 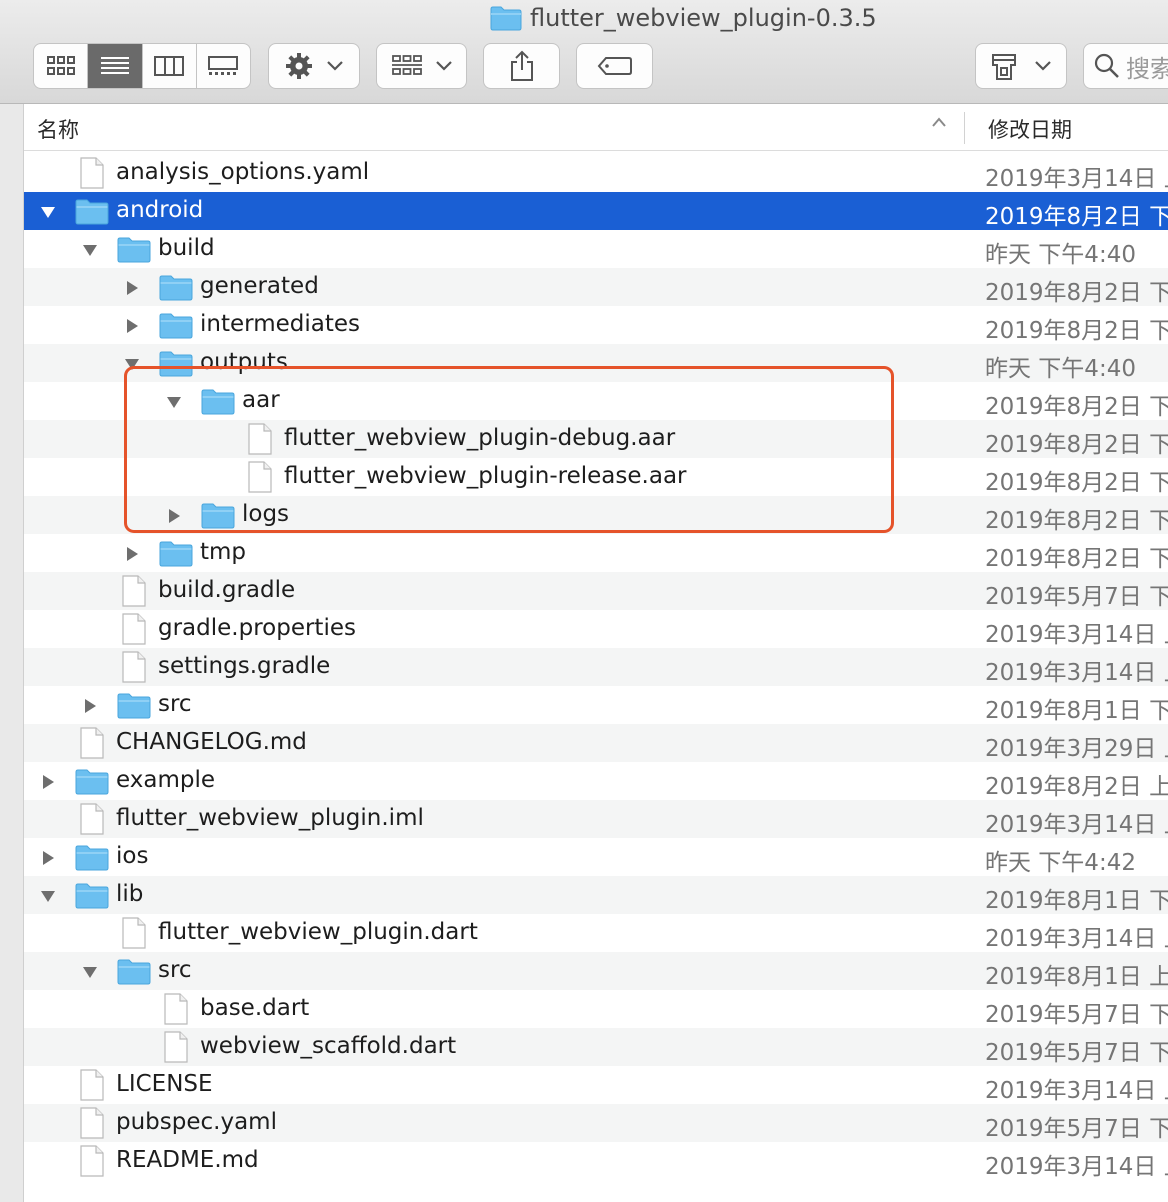 I want to click on folder-row: src 2019年8月1日 下, so click(x=596, y=705).